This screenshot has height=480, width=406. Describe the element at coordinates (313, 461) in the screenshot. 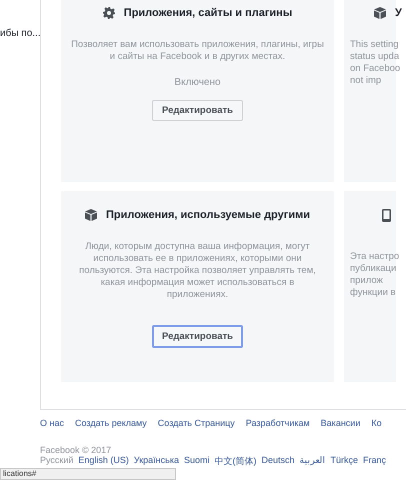

I see `language-link: العربية` at that location.